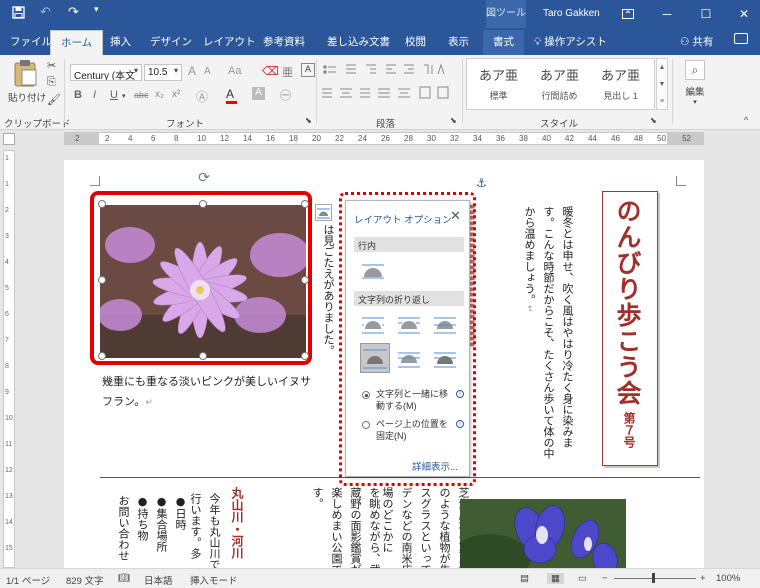  What do you see at coordinates (9, 139) in the screenshot?
I see `tab-selector` at bounding box center [9, 139].